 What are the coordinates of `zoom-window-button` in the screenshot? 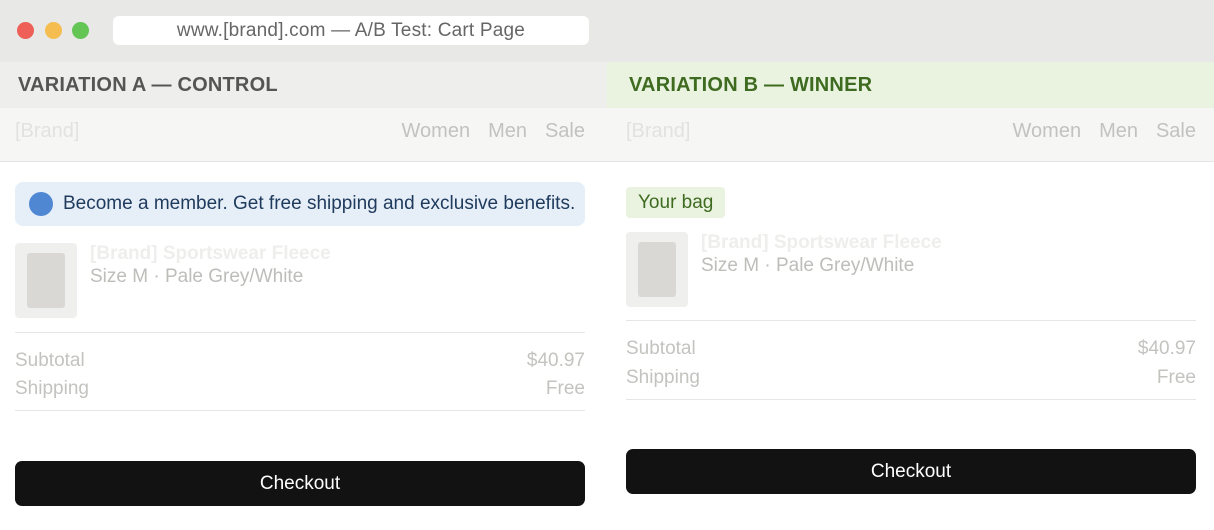 It's located at (80, 30).